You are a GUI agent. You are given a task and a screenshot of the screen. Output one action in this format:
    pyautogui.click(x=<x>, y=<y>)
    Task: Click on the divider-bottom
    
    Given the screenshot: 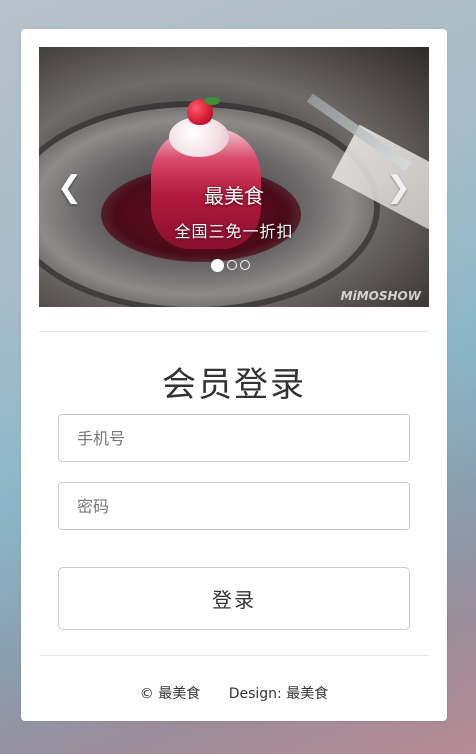 What is the action you would take?
    pyautogui.click(x=234, y=655)
    